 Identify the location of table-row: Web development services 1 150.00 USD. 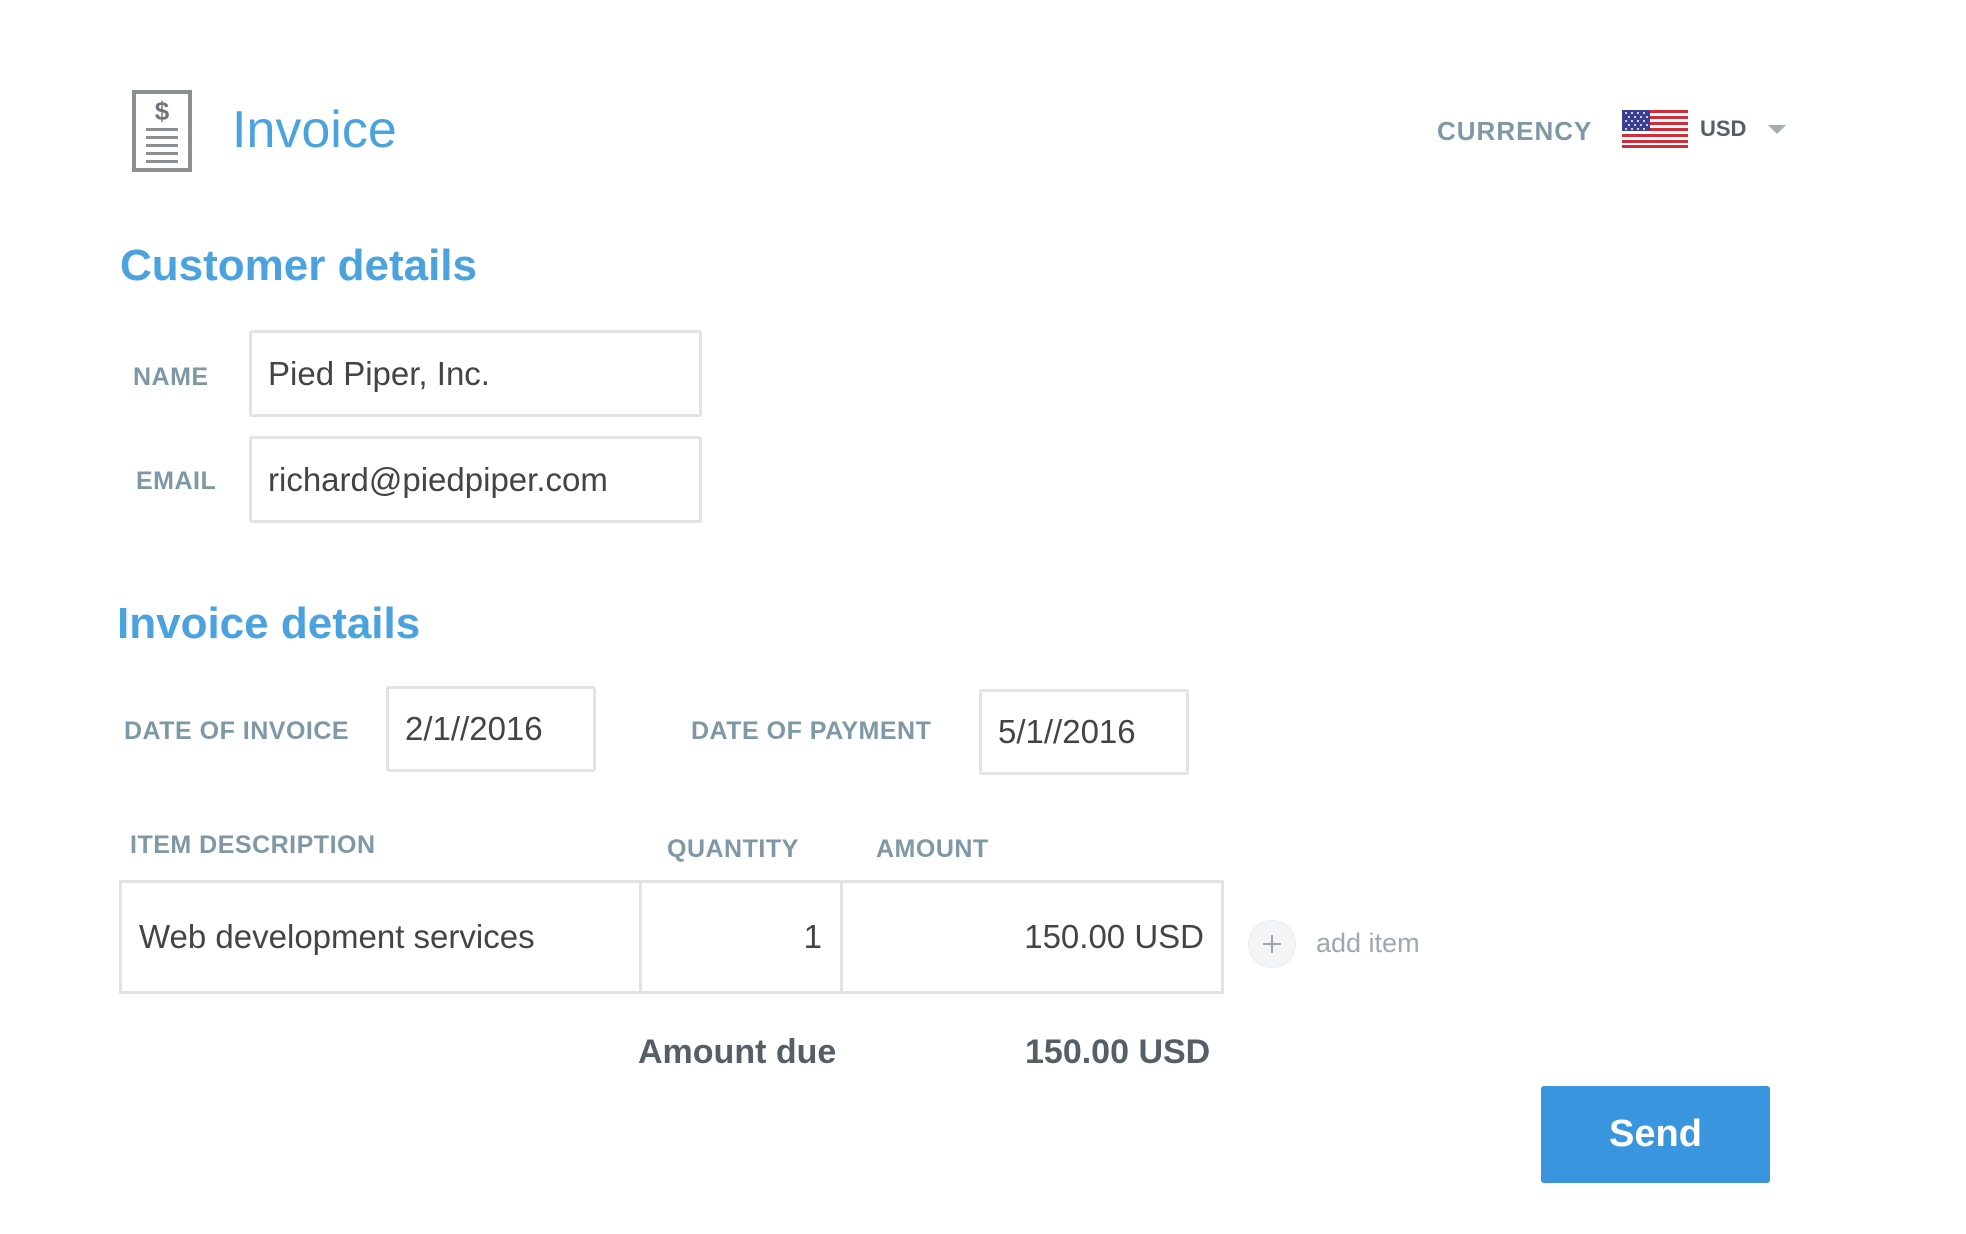
(671, 937).